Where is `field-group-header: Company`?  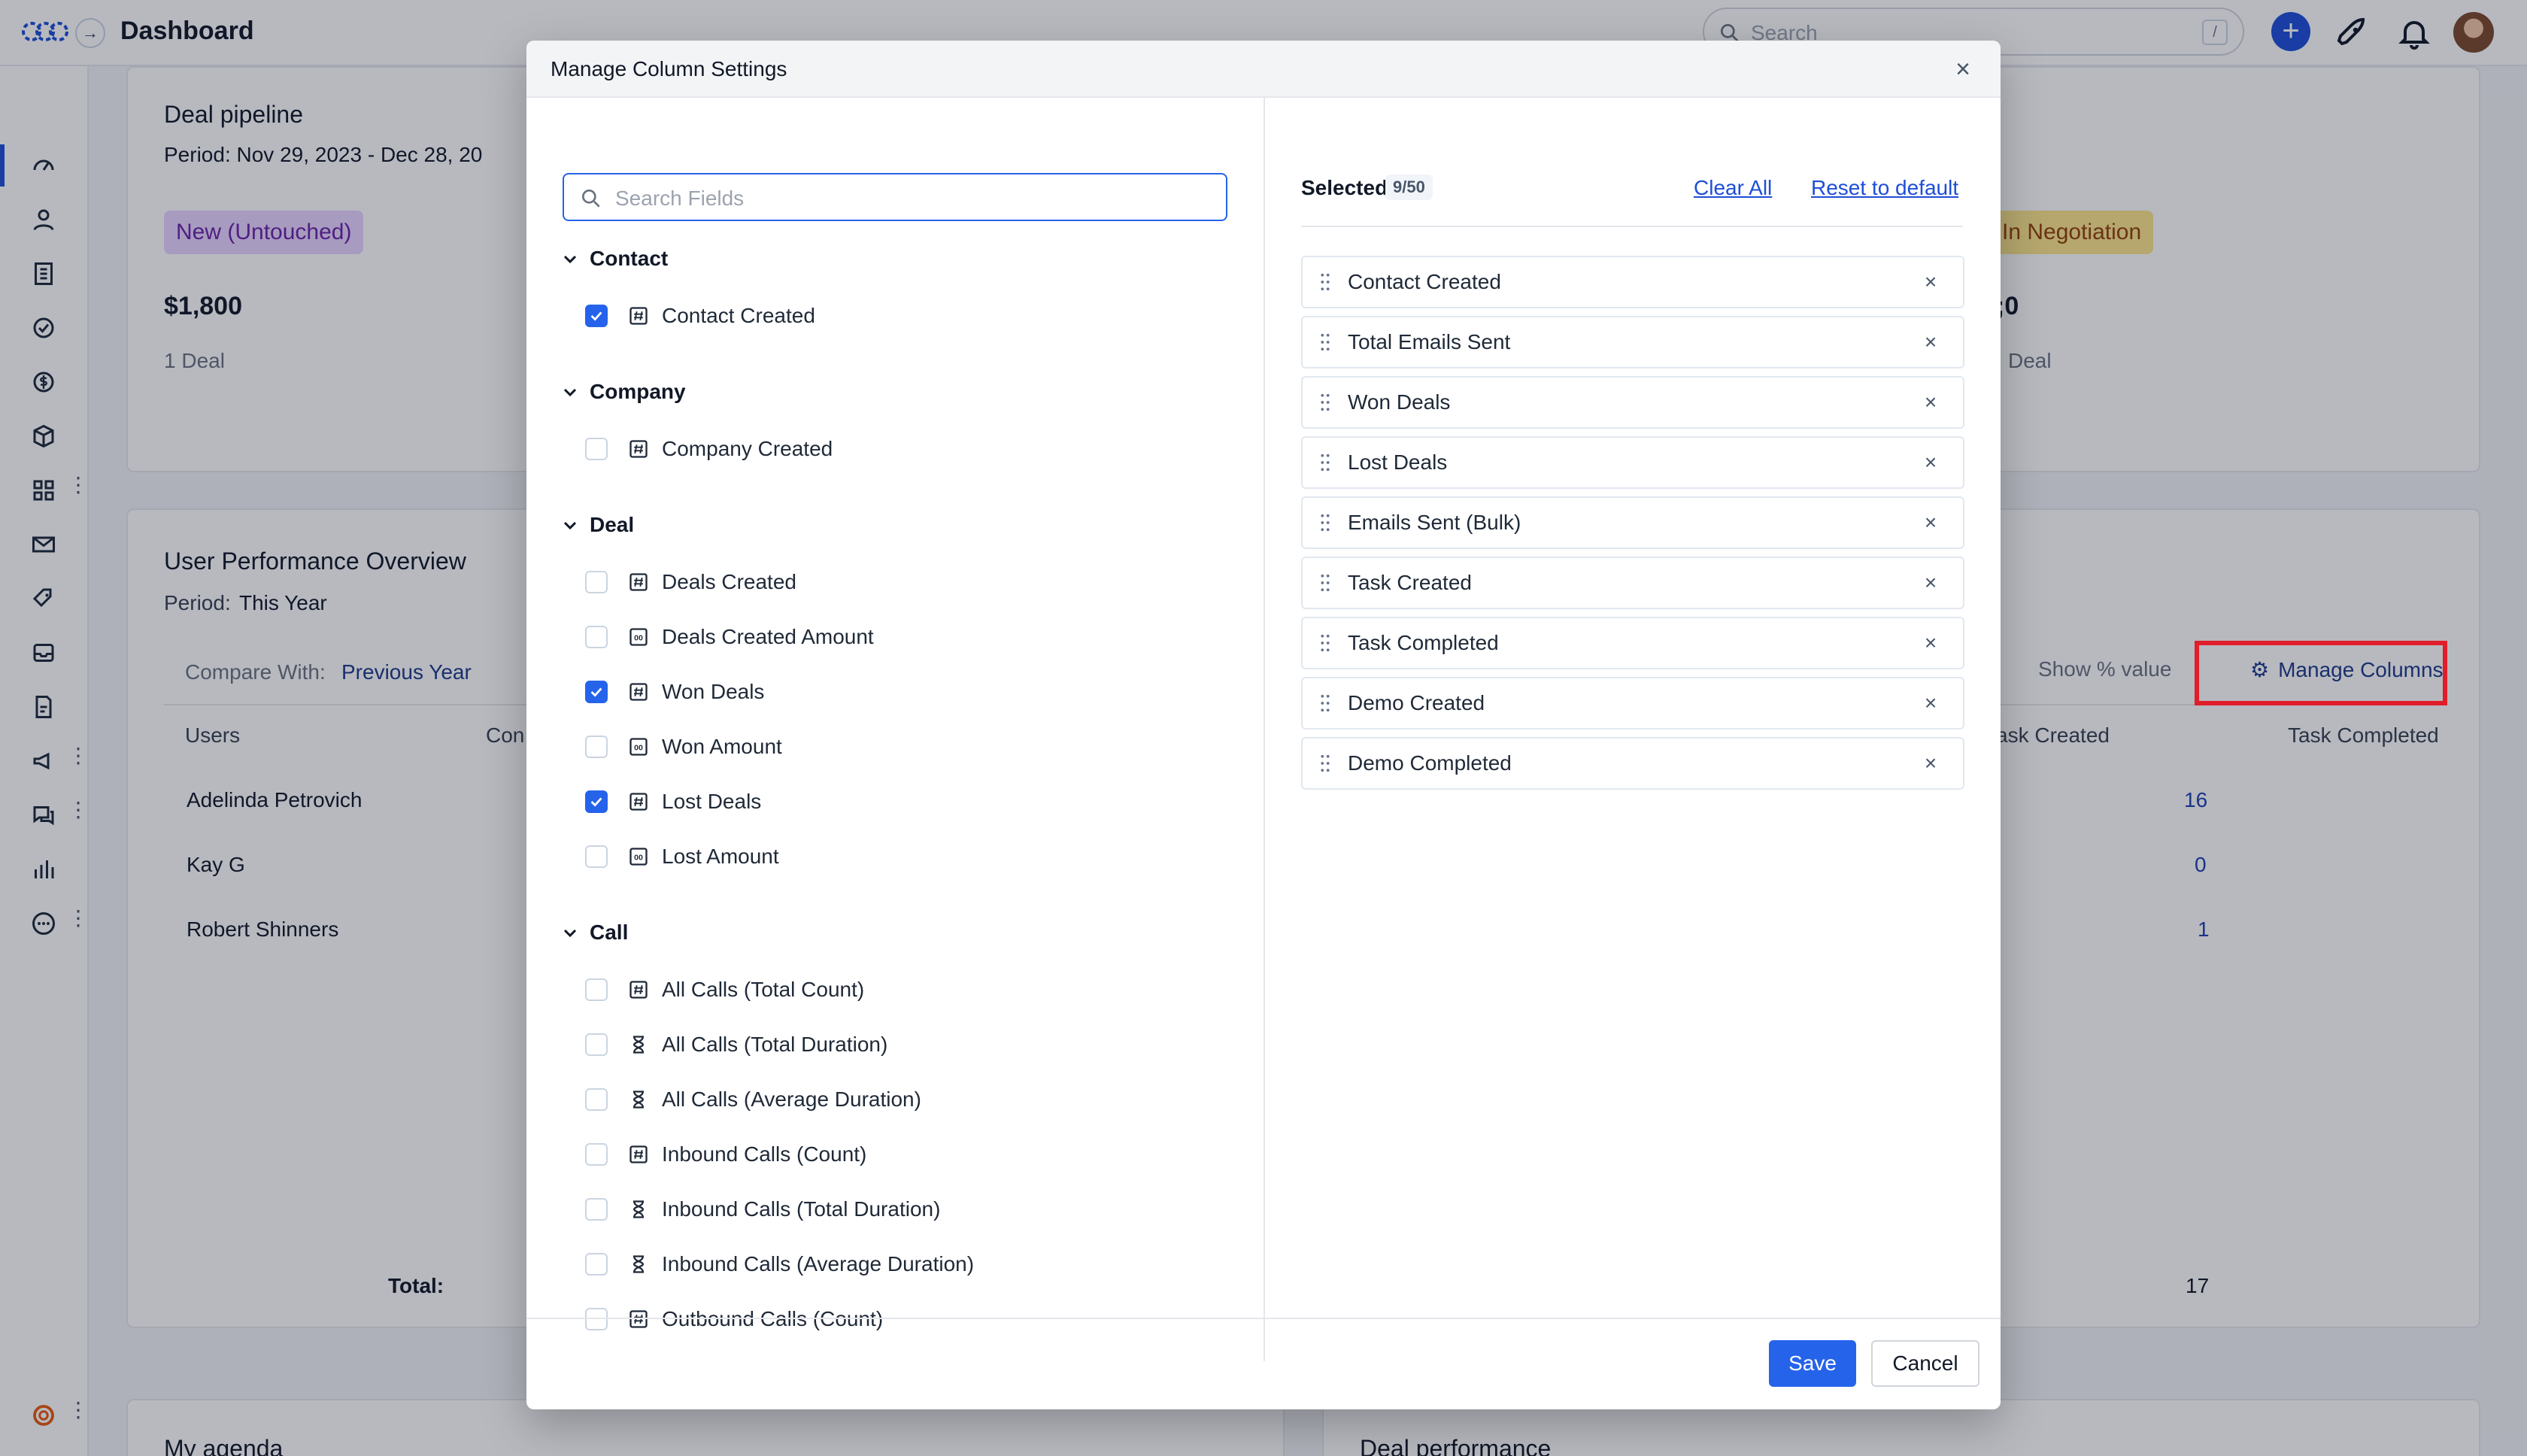
field-group-header: Company is located at coordinates (623, 392).